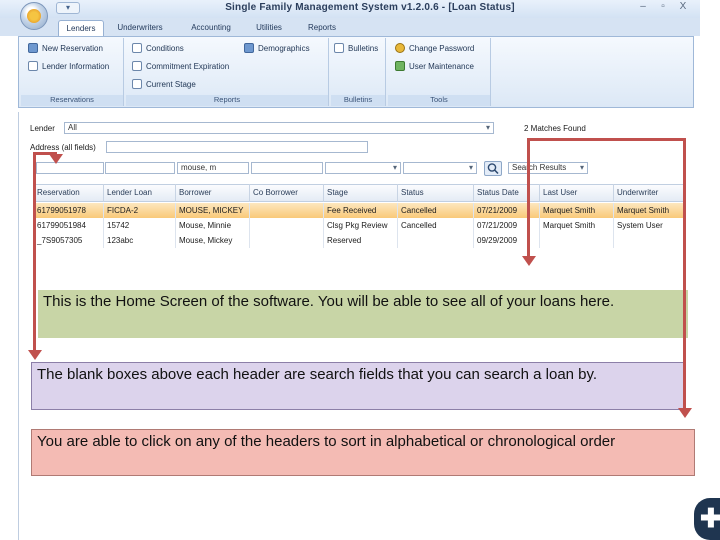 This screenshot has width=720, height=540. What do you see at coordinates (164, 85) in the screenshot?
I see `current-stage-button: Current Stage` at bounding box center [164, 85].